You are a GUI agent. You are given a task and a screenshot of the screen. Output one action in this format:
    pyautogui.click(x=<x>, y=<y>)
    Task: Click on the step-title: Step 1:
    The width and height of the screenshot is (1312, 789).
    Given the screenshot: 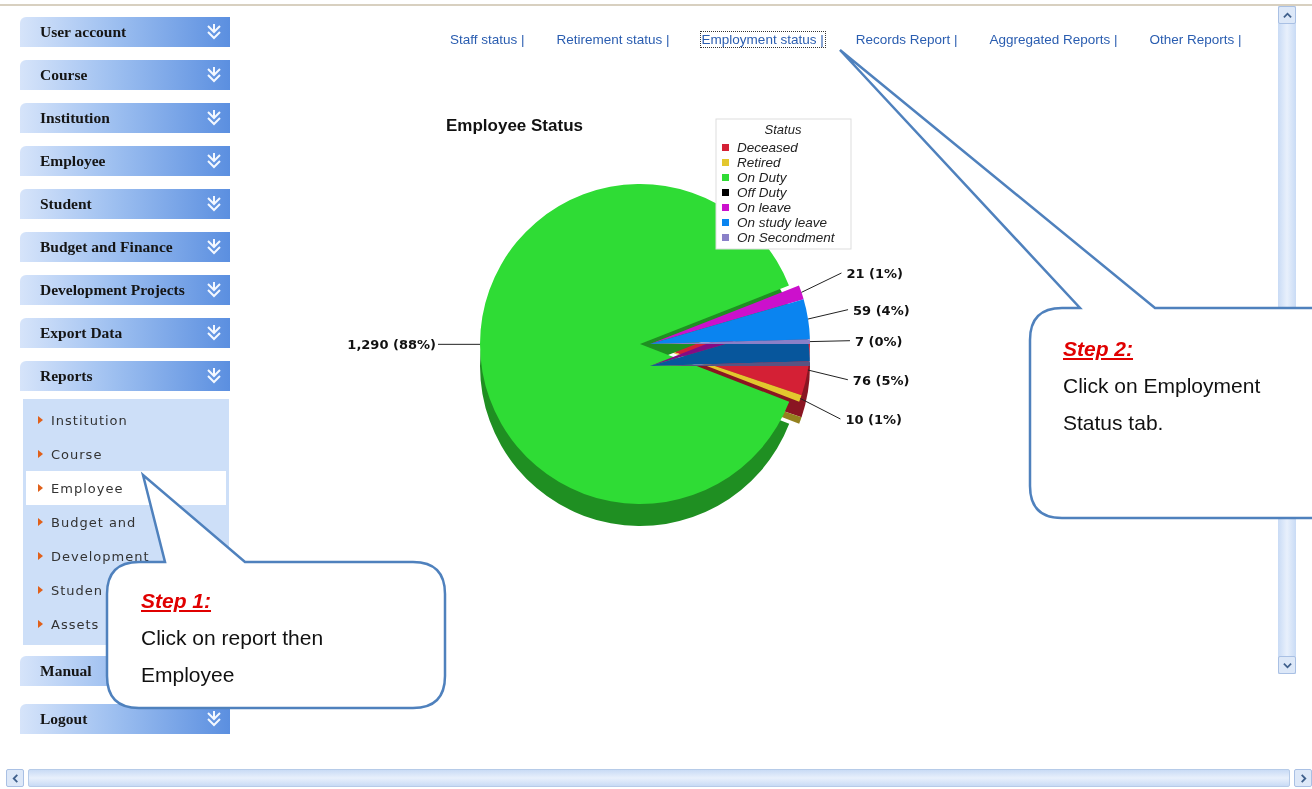 What is the action you would take?
    pyautogui.click(x=176, y=601)
    